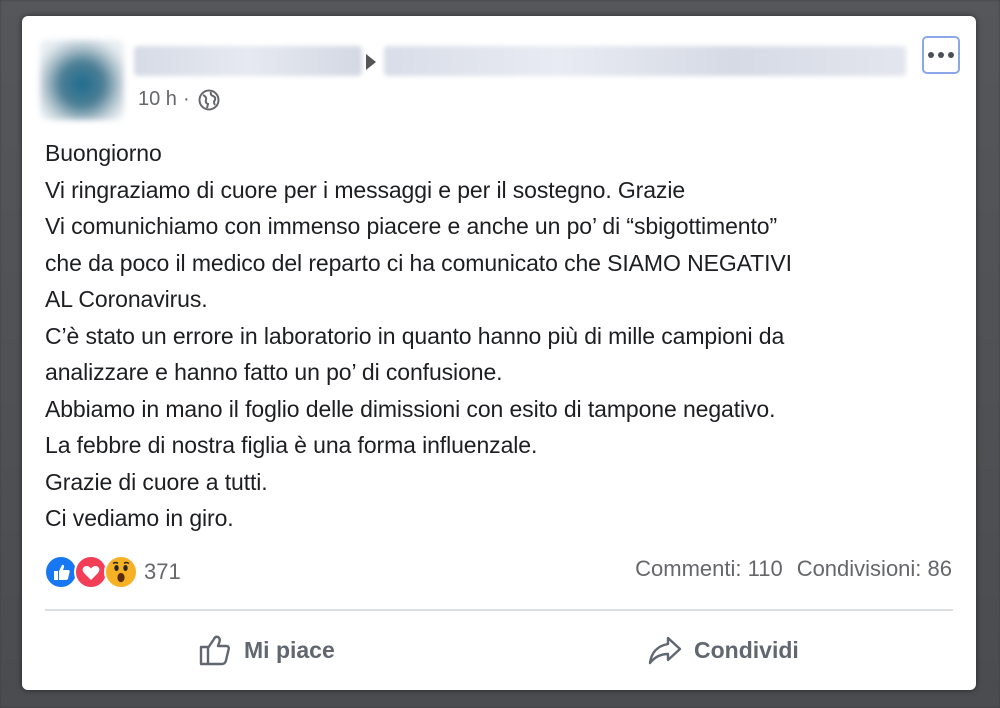 This screenshot has width=1000, height=708. What do you see at coordinates (162, 572) in the screenshot?
I see `reaction-count: 371` at bounding box center [162, 572].